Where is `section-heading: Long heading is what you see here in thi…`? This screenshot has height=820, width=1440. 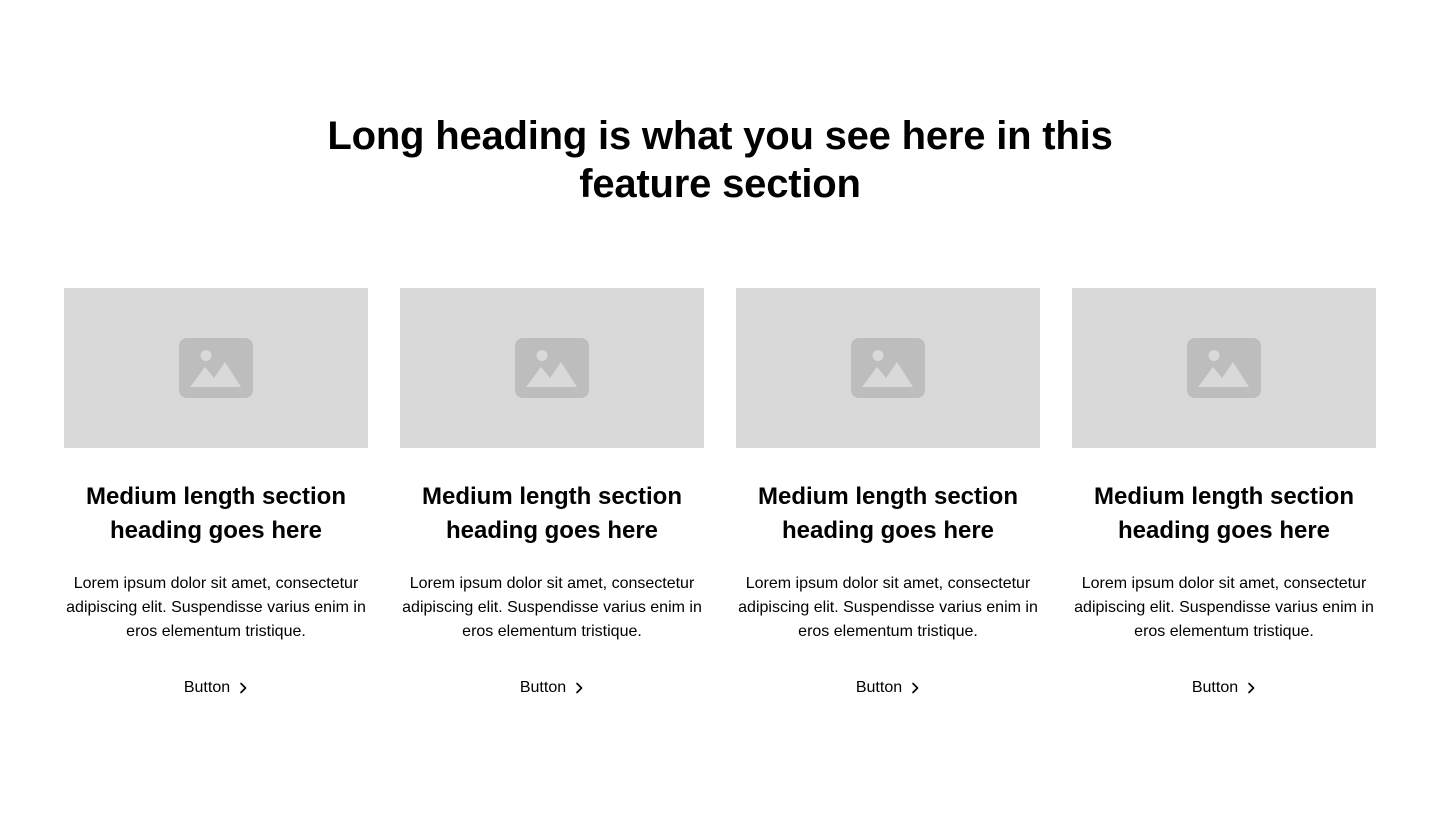
section-heading: Long heading is what you see here in thi… is located at coordinates (720, 160).